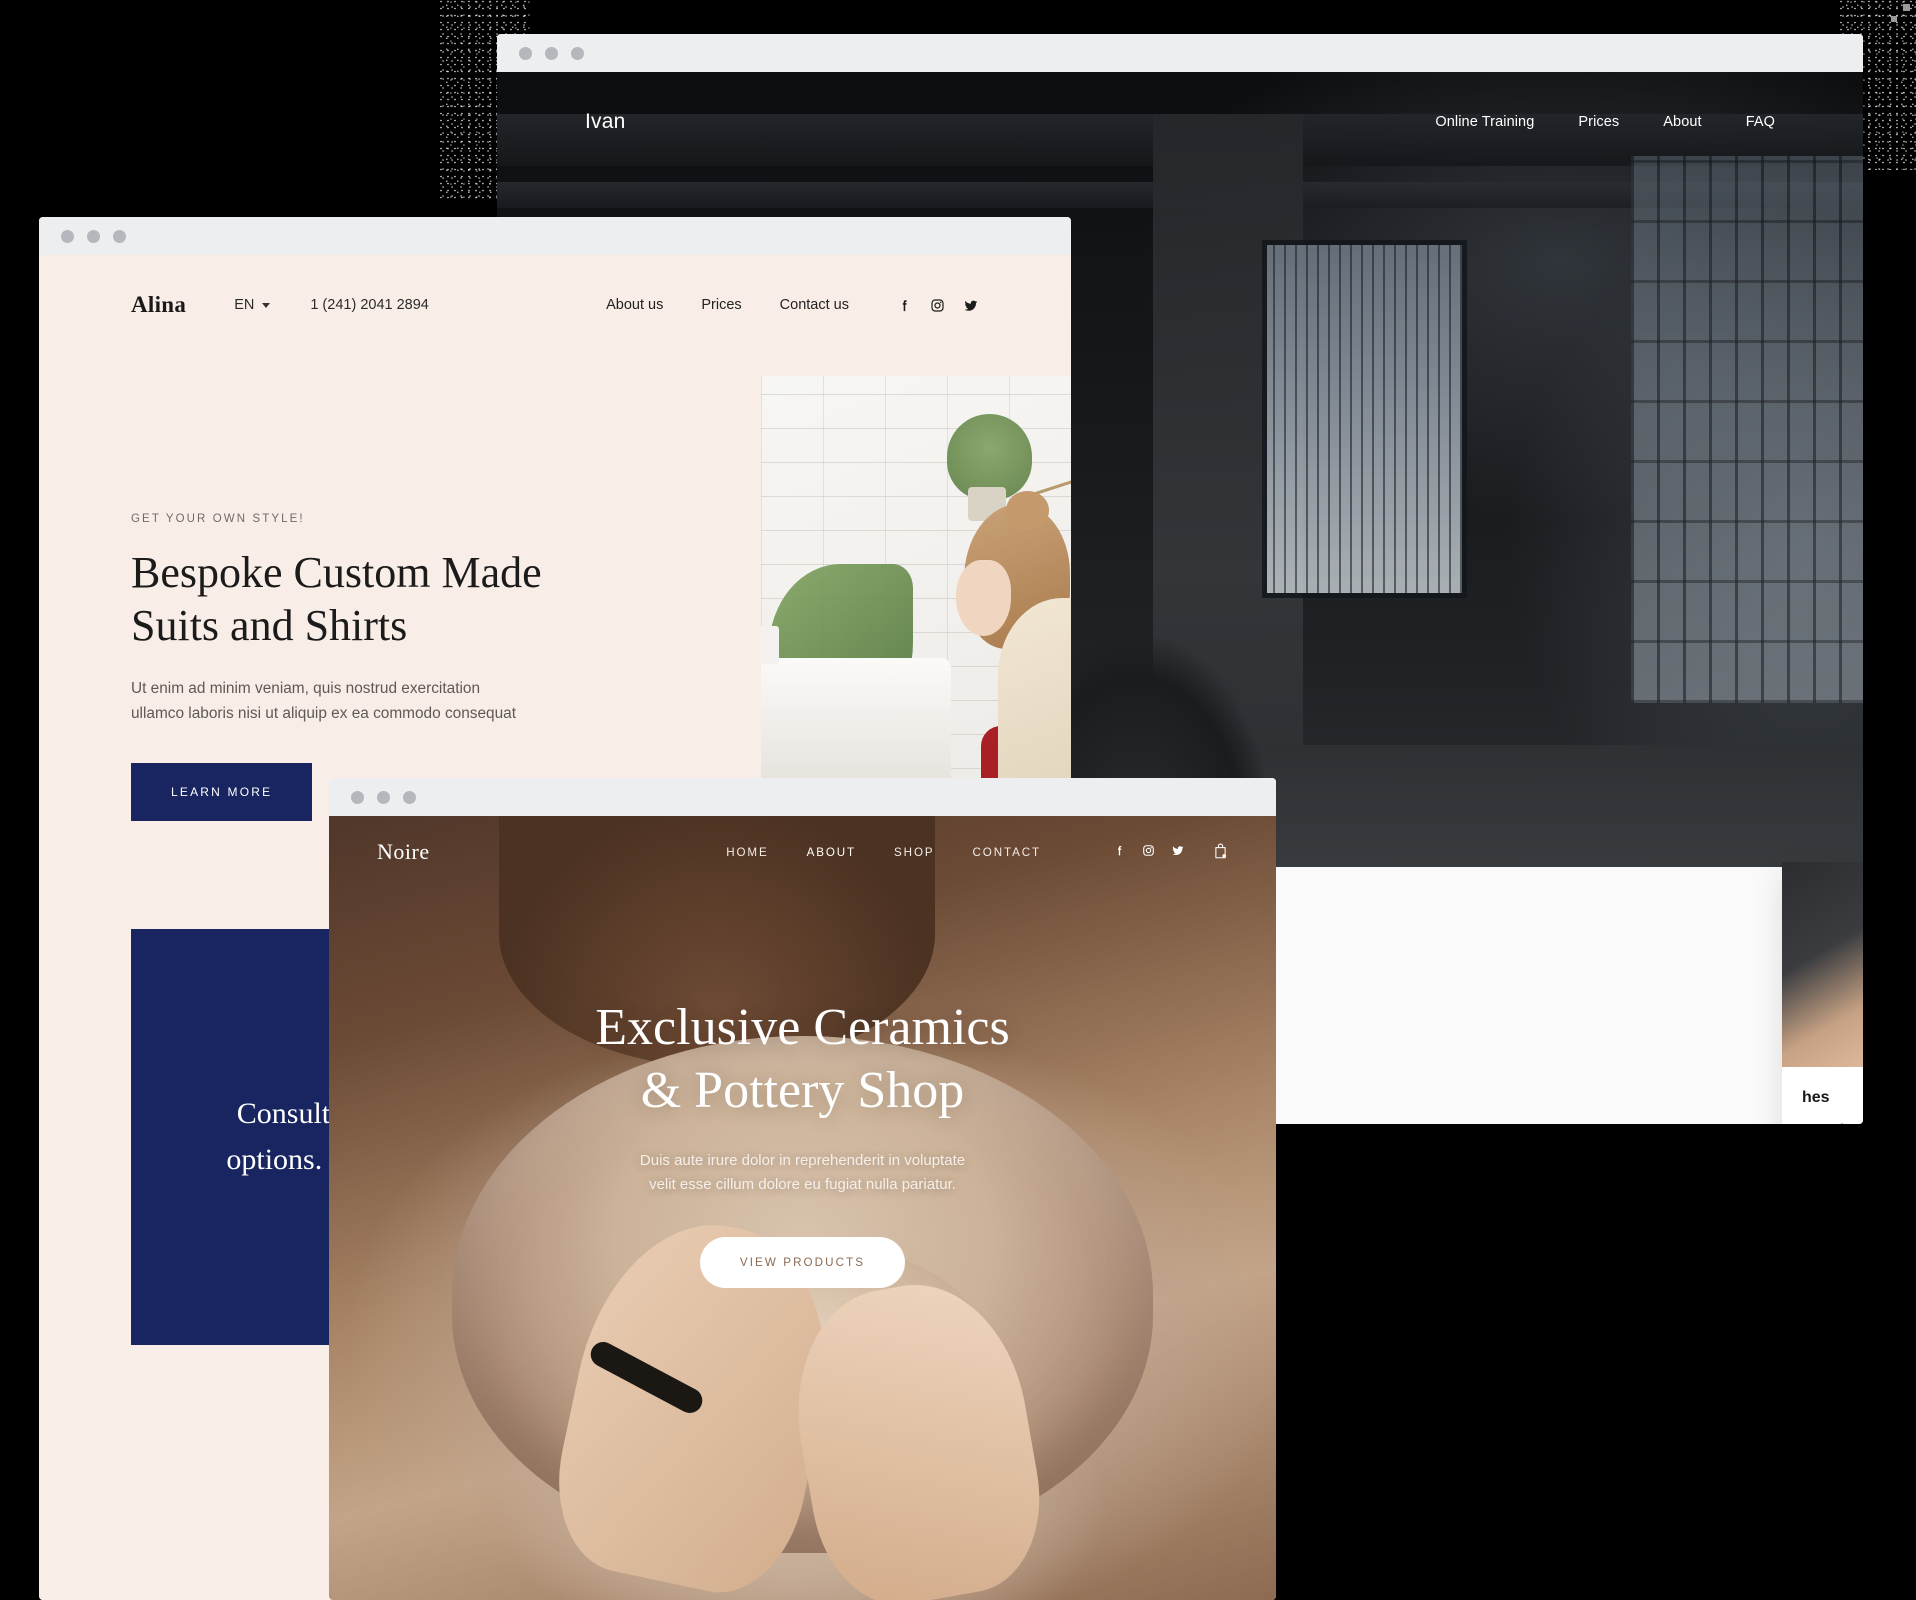 The image size is (1916, 1600). Describe the element at coordinates (634, 305) in the screenshot. I see `nav-item-about-us: About us` at that location.